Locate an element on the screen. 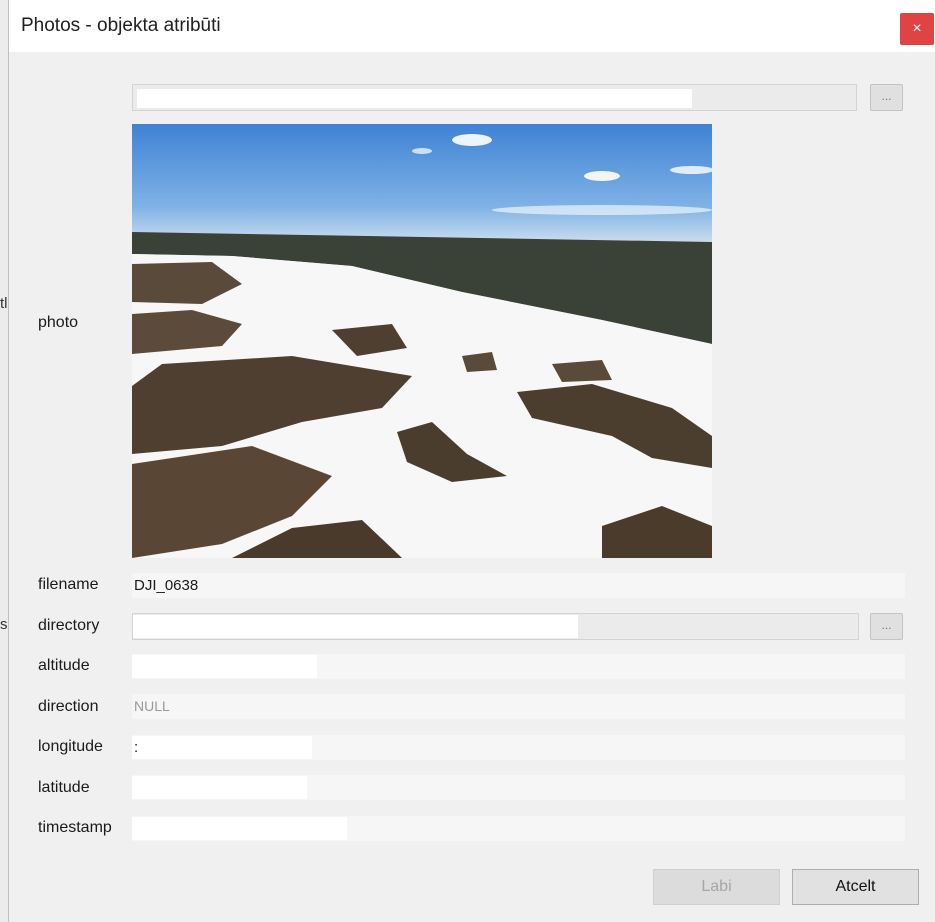 Image resolution: width=935 pixels, height=922 pixels. photo-path-value is located at coordinates (414, 98).